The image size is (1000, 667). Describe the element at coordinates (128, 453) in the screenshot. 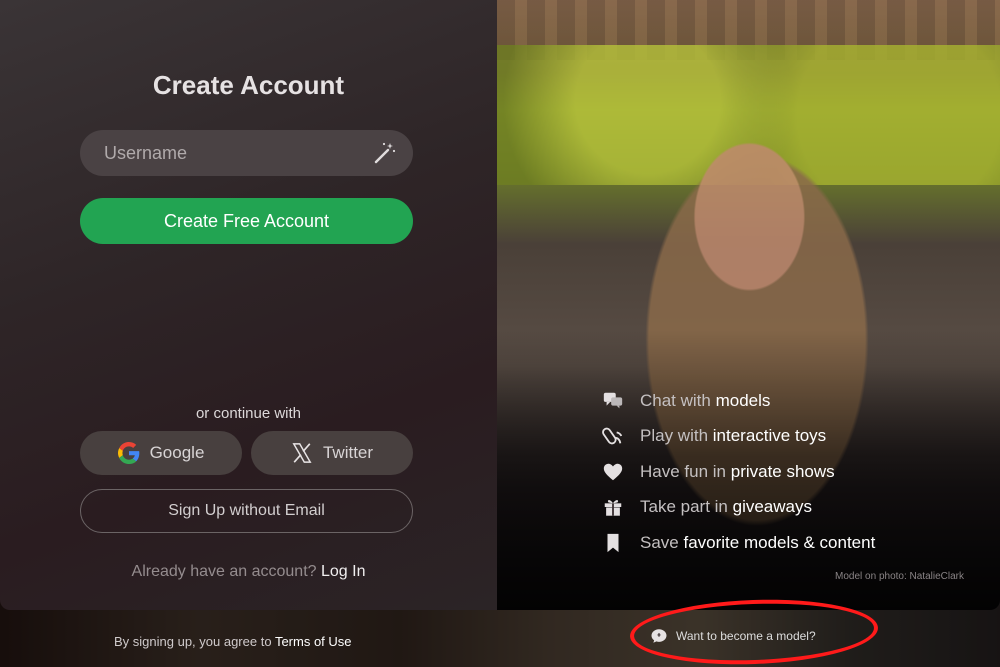

I see `google-icon` at that location.